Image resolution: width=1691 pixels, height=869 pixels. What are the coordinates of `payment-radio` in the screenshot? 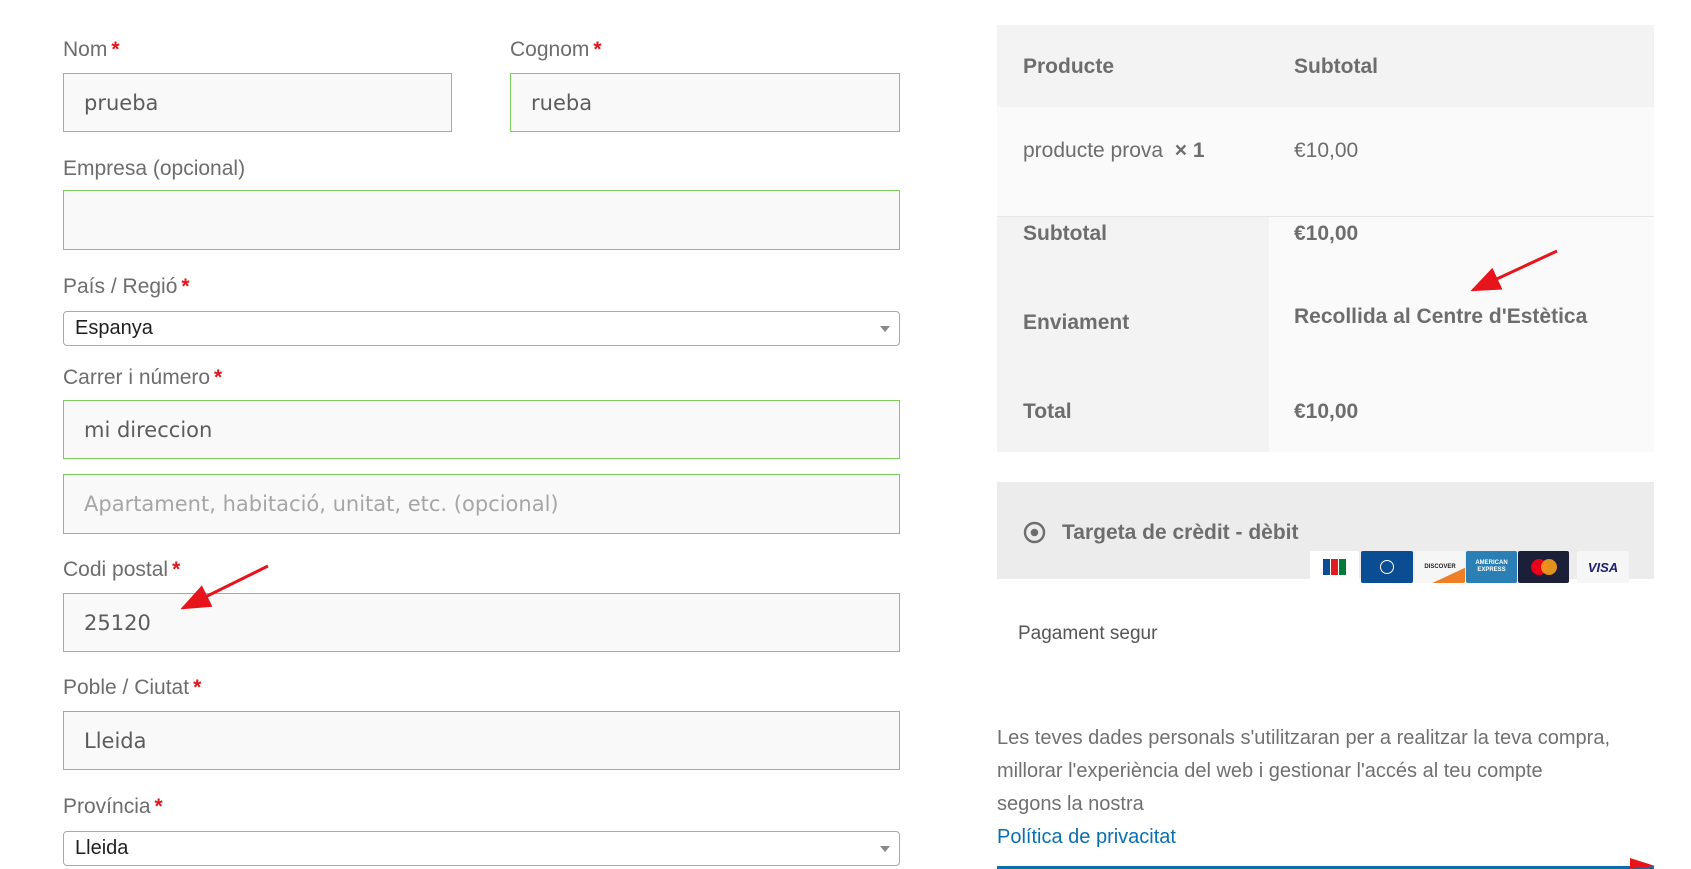 It's located at (1034, 532).